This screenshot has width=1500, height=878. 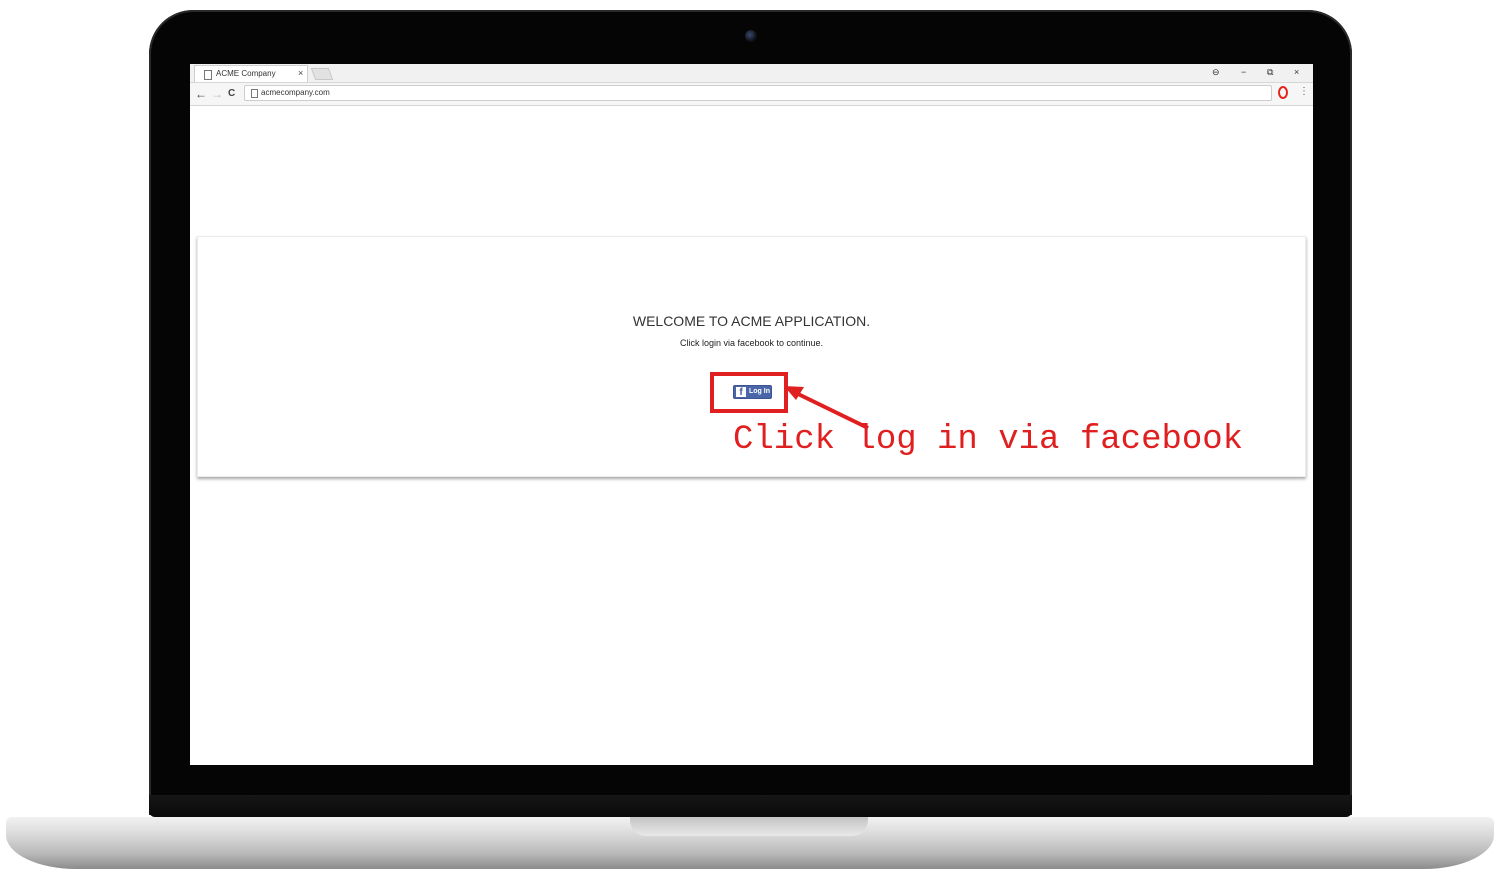 What do you see at coordinates (1304, 92) in the screenshot?
I see `browser-menu-icon: ⋮` at bounding box center [1304, 92].